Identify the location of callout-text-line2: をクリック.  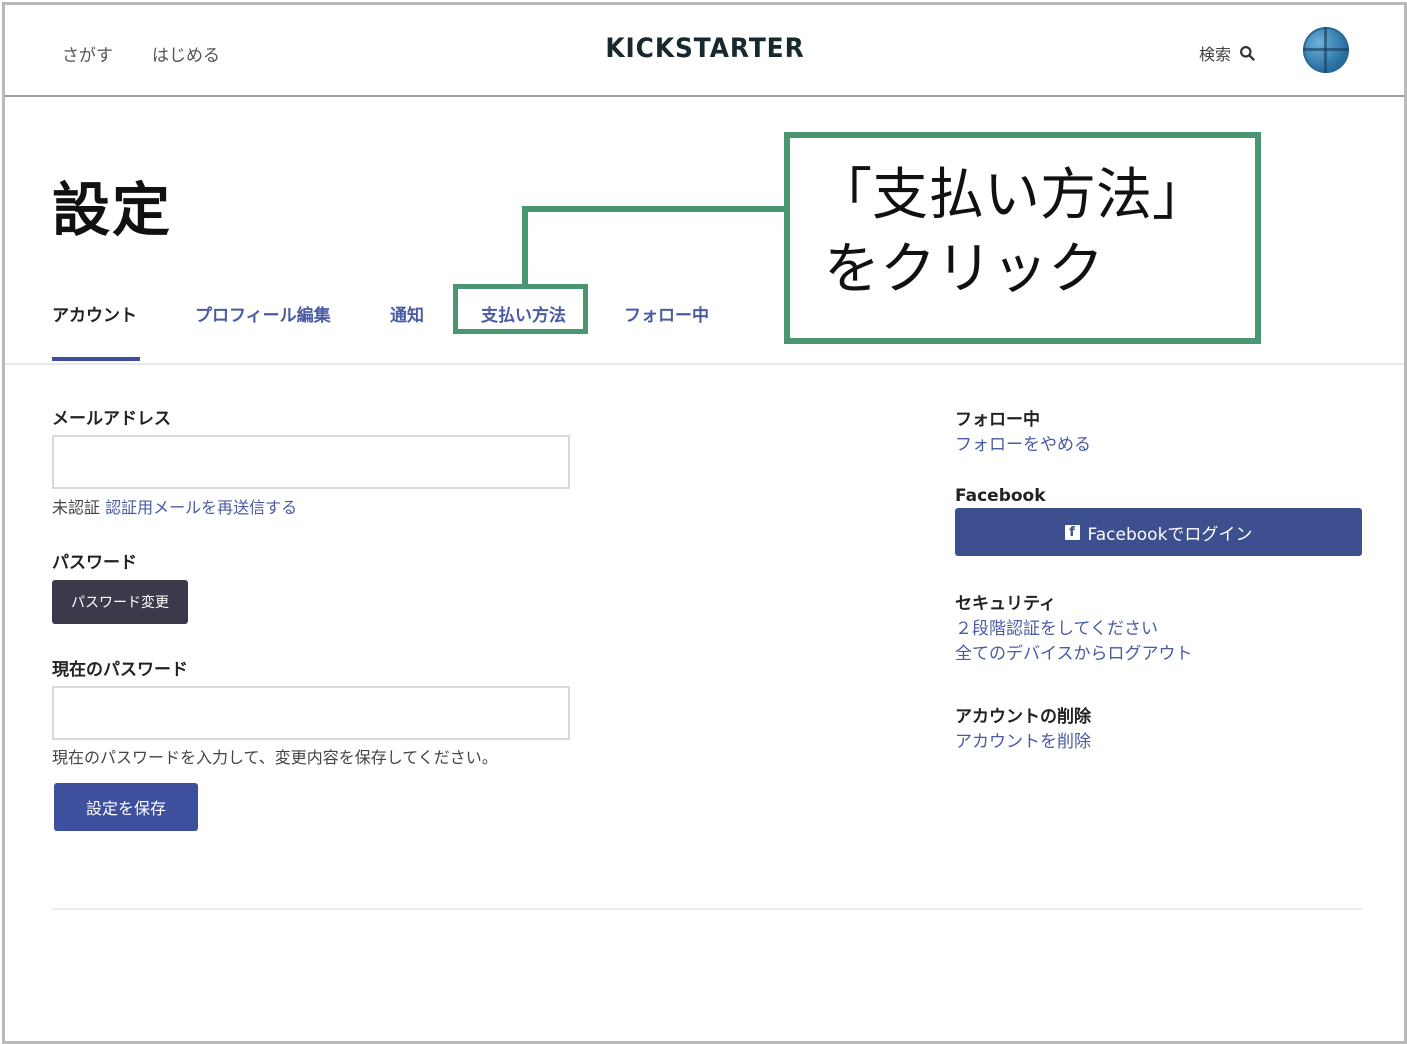
(964, 269).